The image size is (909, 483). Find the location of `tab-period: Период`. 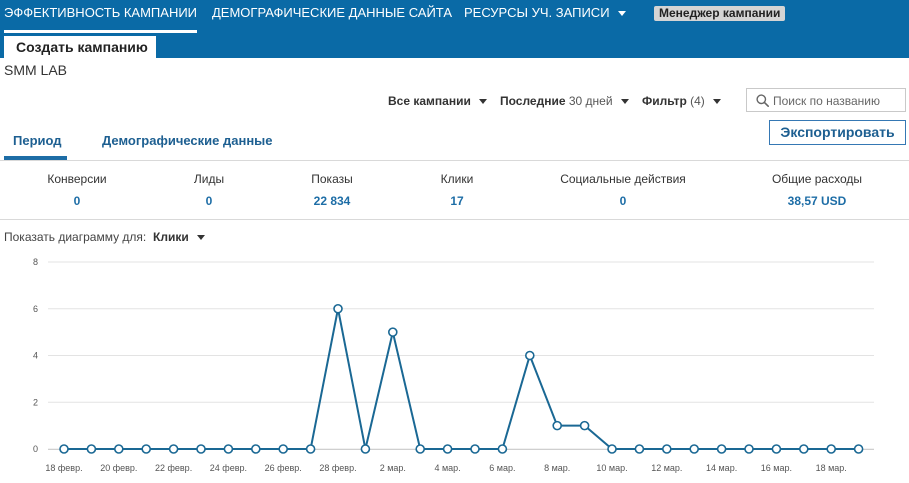

tab-period: Период is located at coordinates (37, 140).